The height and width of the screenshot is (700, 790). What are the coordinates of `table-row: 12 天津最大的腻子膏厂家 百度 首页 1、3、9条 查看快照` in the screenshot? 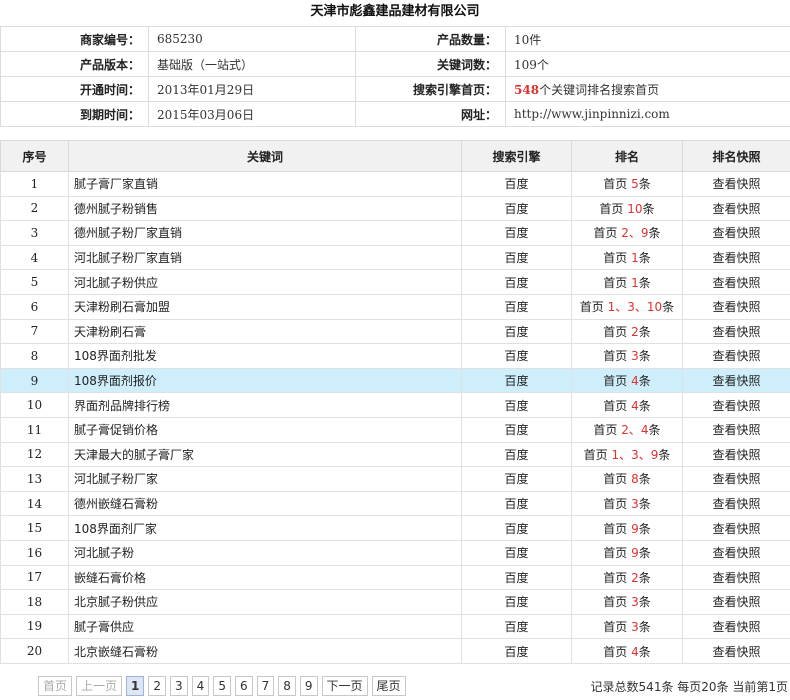 It's located at (395, 454).